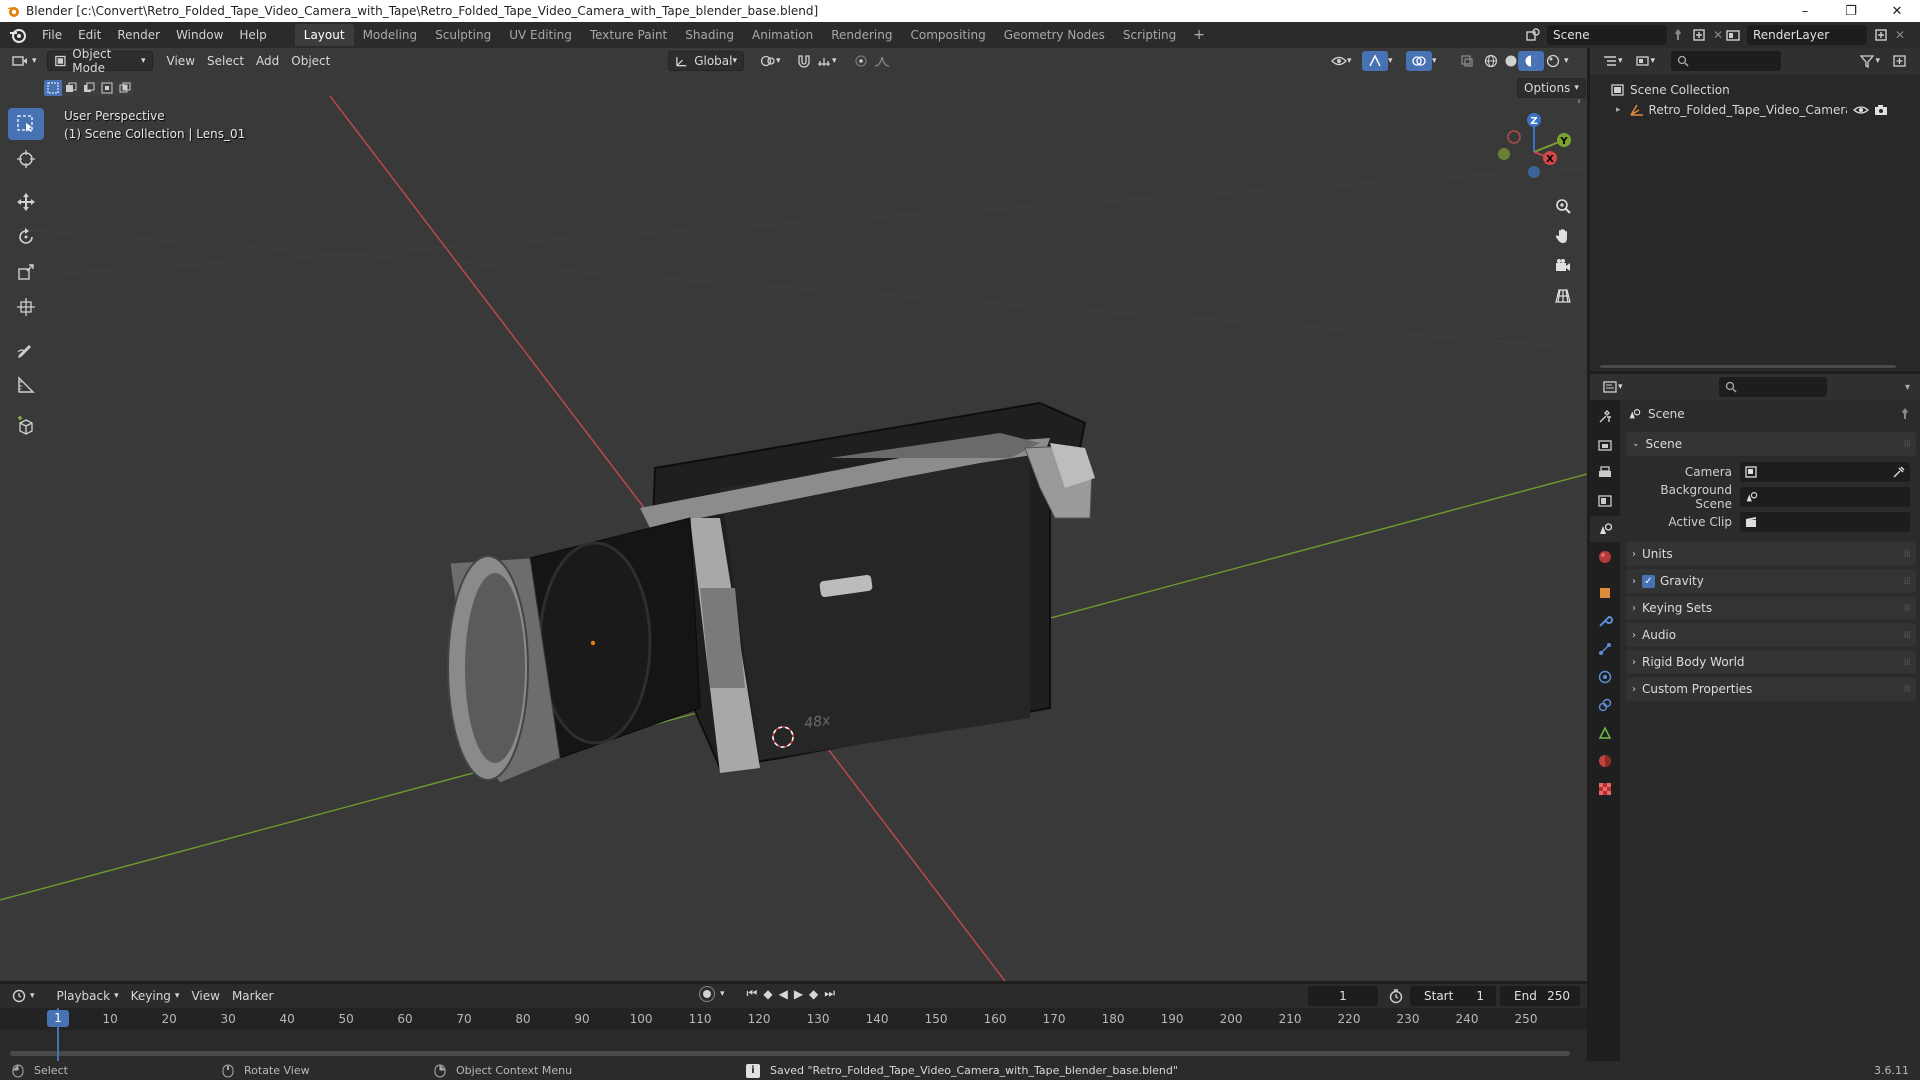 Image resolution: width=1920 pixels, height=1080 pixels. I want to click on tab-texture-paint: Texture Paint, so click(628, 35).